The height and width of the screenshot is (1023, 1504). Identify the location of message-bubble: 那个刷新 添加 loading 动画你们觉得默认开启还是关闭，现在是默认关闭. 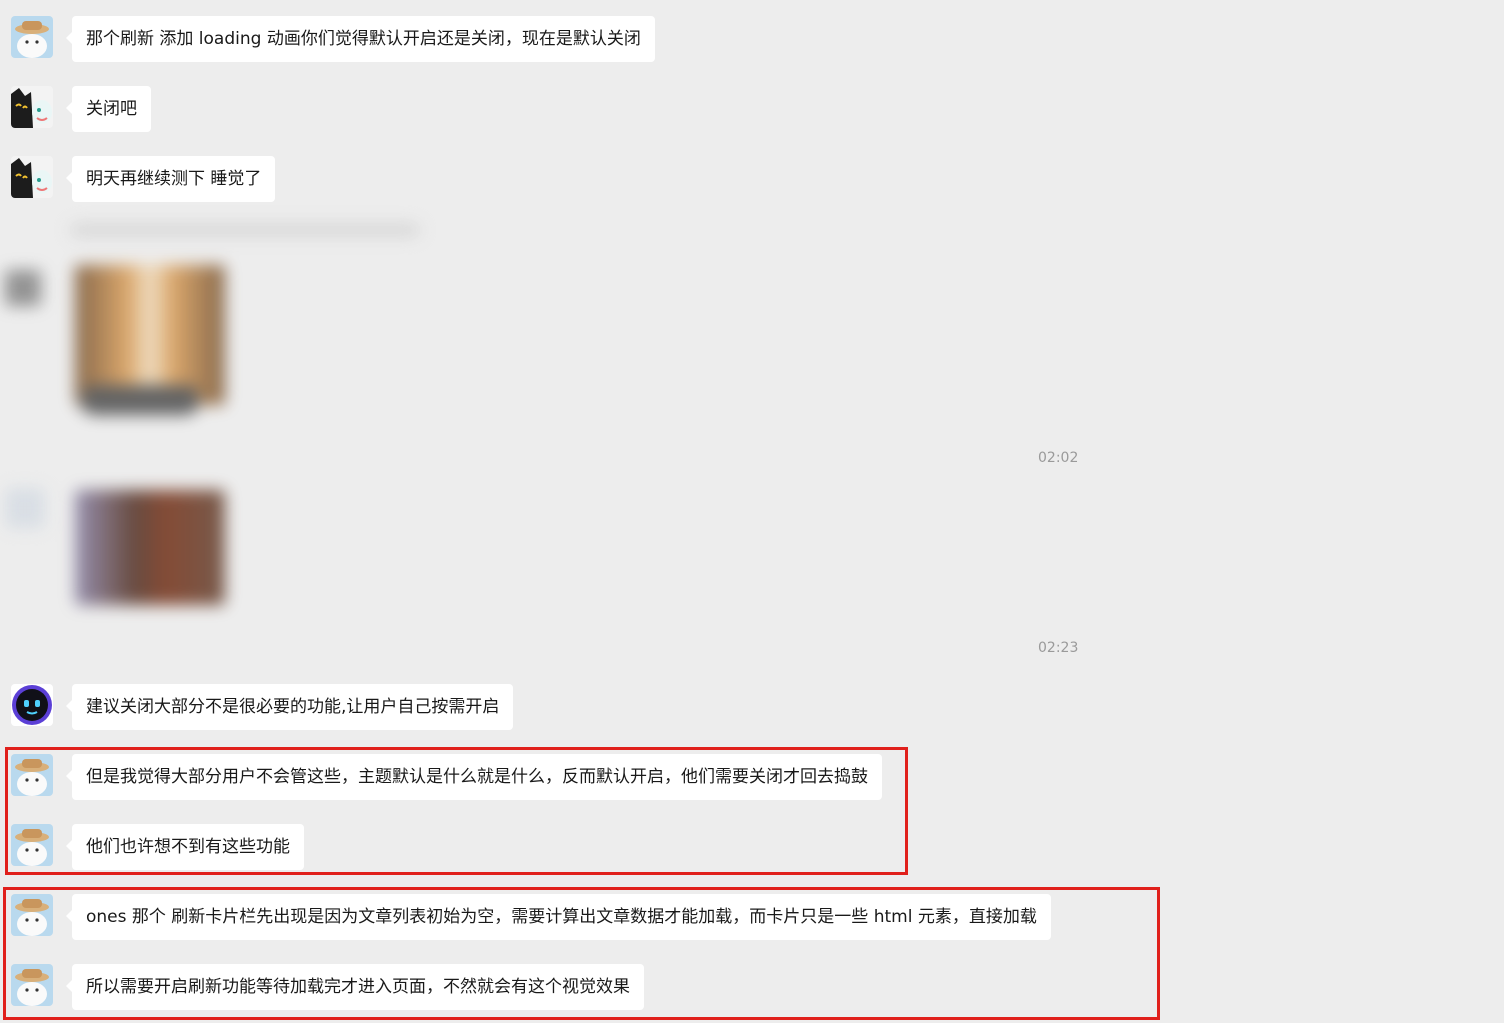
(360, 39).